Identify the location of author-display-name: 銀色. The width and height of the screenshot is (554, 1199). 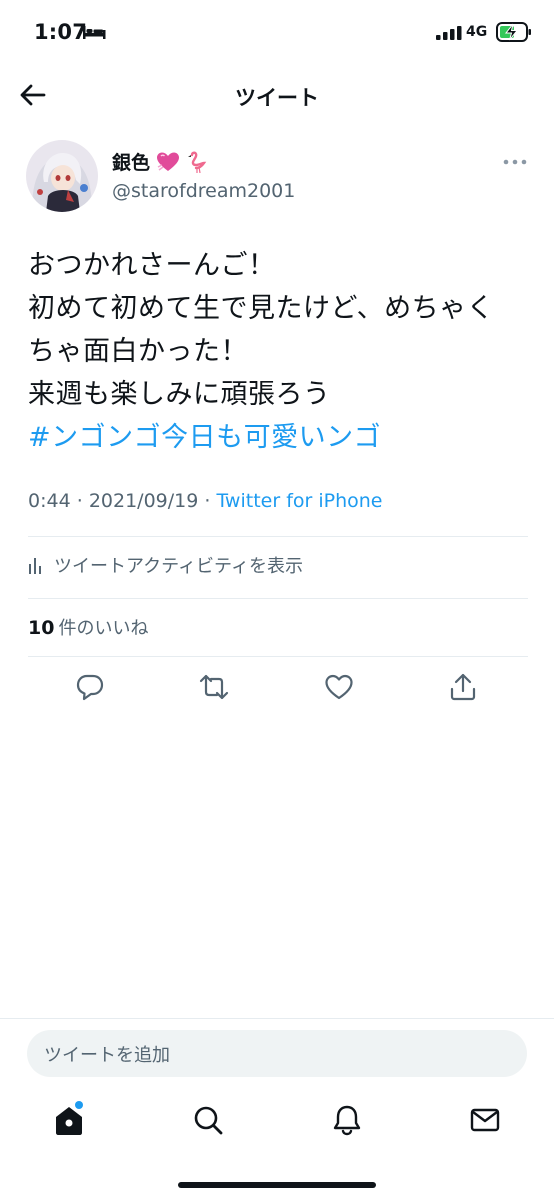
(161, 161).